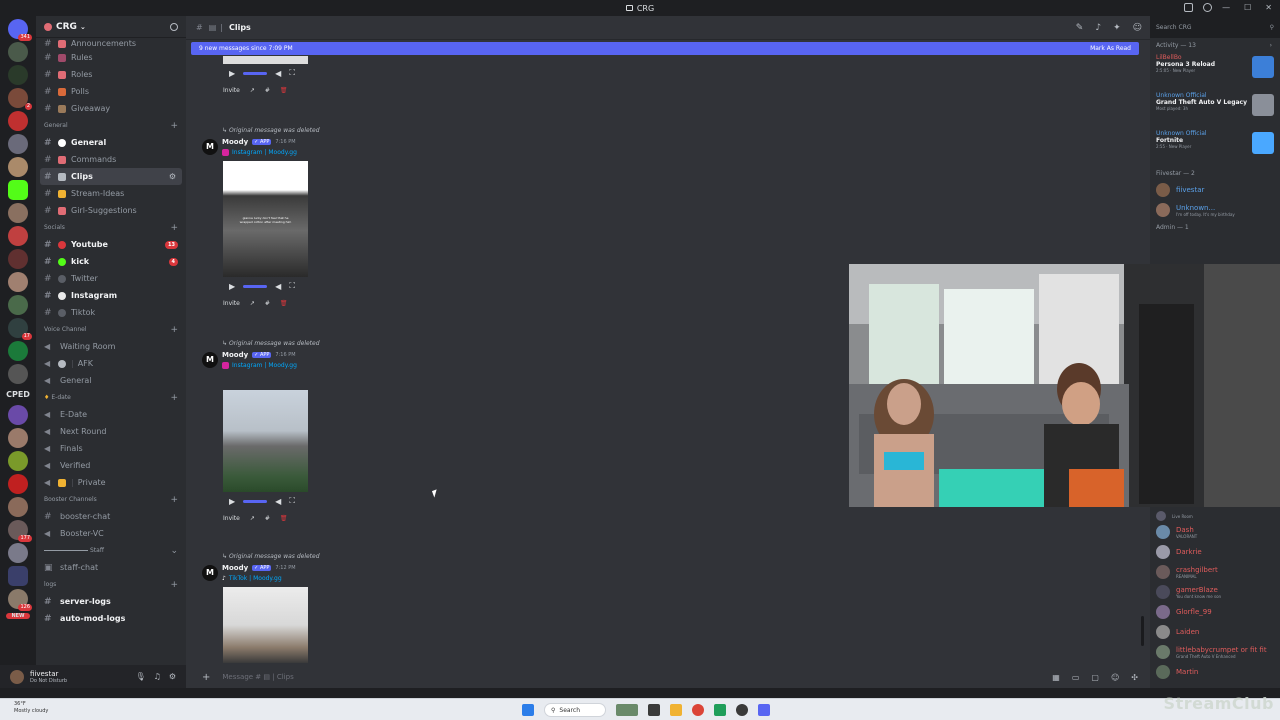  I want to click on channel-commands: # Commands, so click(111, 159).